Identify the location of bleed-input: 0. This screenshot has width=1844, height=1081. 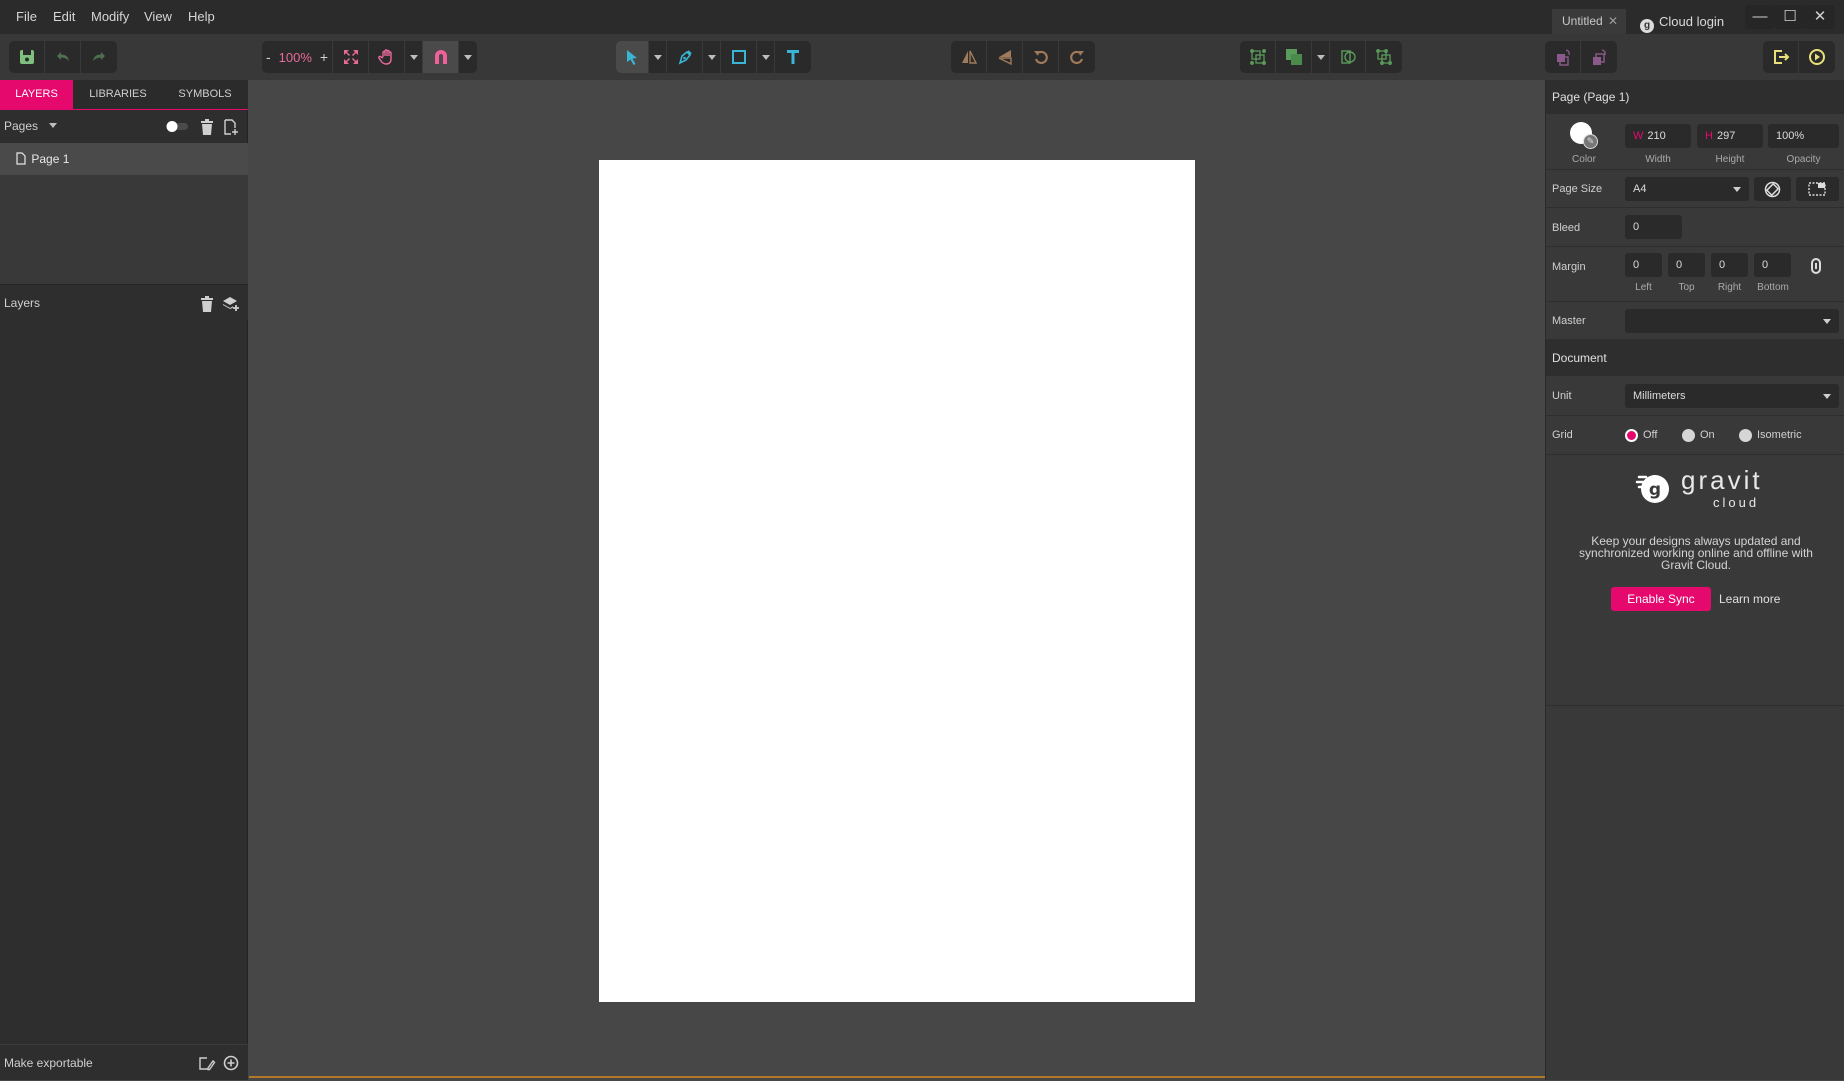
(1653, 227).